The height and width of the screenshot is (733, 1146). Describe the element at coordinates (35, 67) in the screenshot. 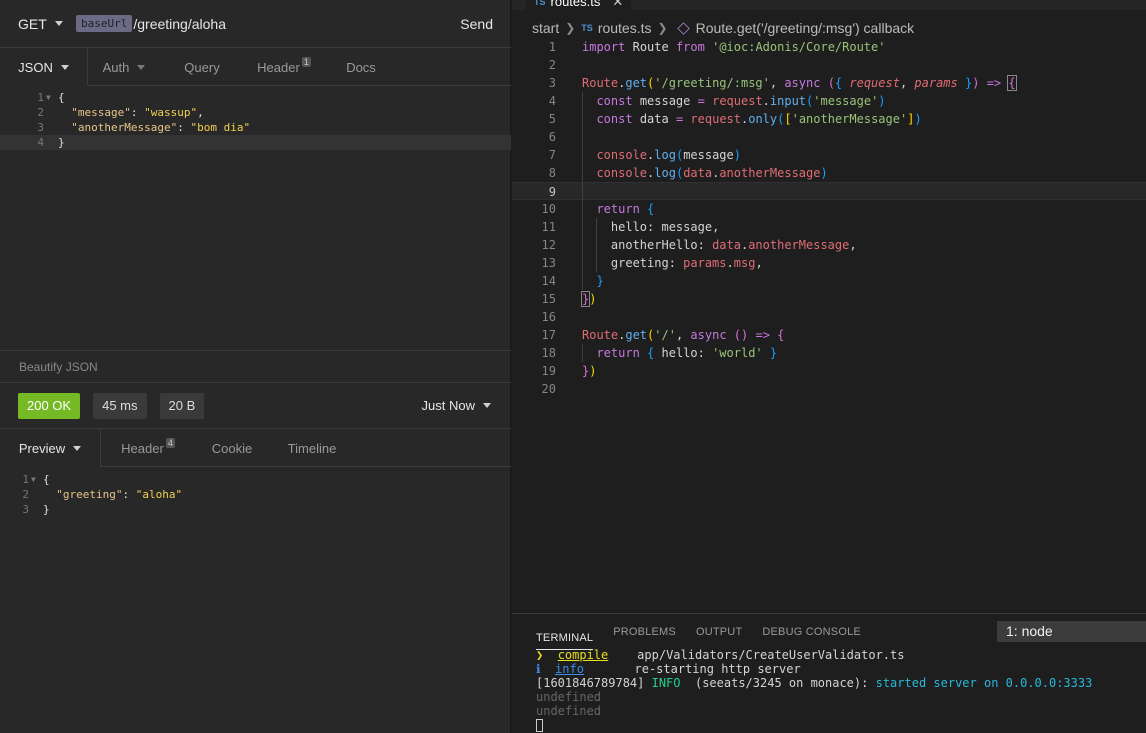

I see `tab-json-label: JSON` at that location.